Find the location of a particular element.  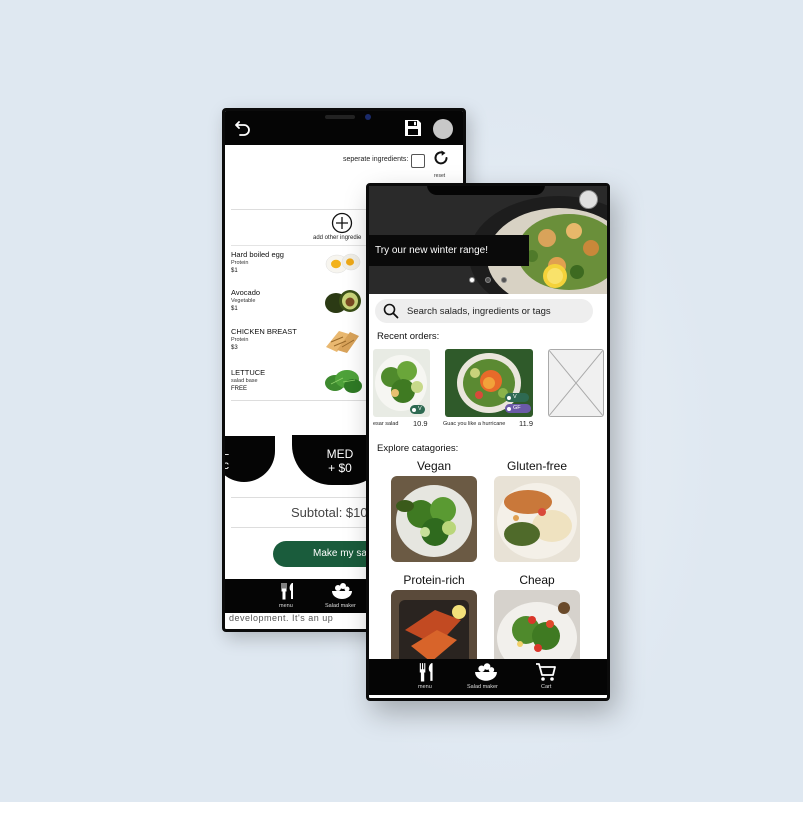

boiled-egg-image is located at coordinates (343, 263).